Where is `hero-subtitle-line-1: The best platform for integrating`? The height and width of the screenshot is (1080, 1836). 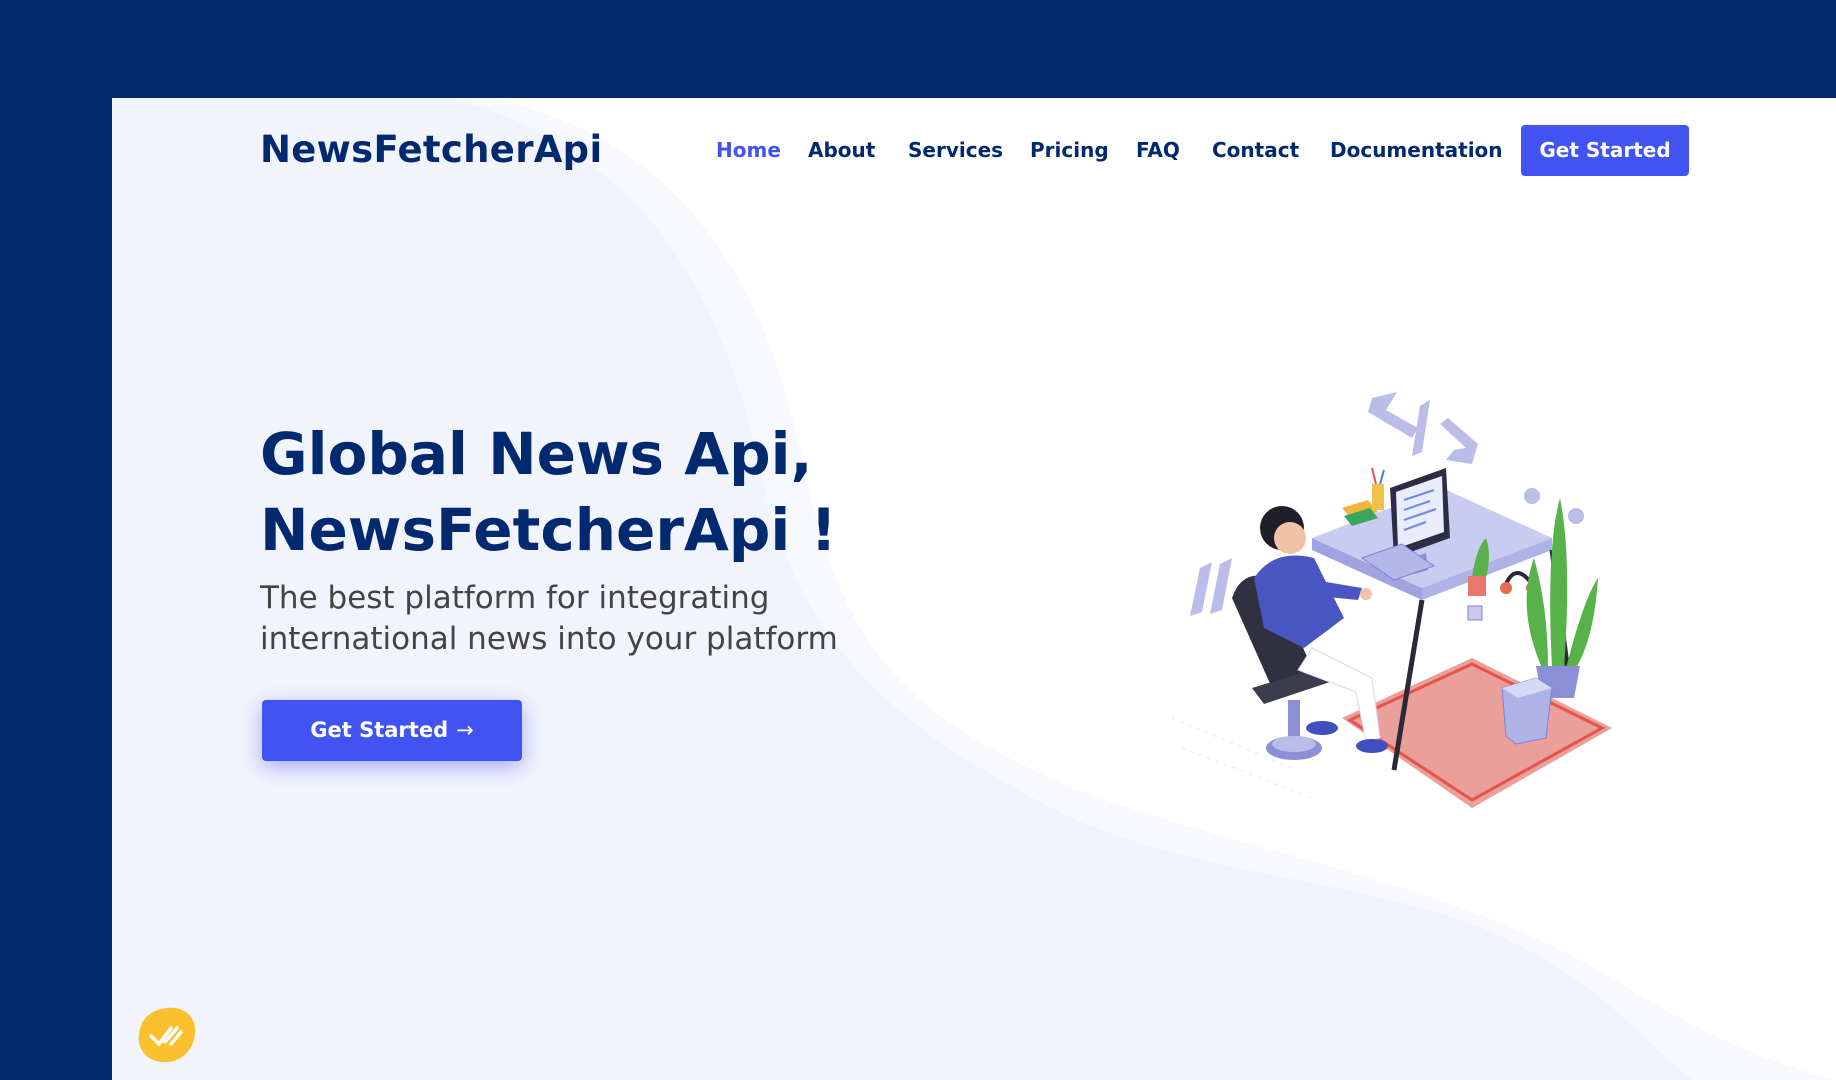
hero-subtitle-line-1: The best platform for integrating is located at coordinates (515, 598).